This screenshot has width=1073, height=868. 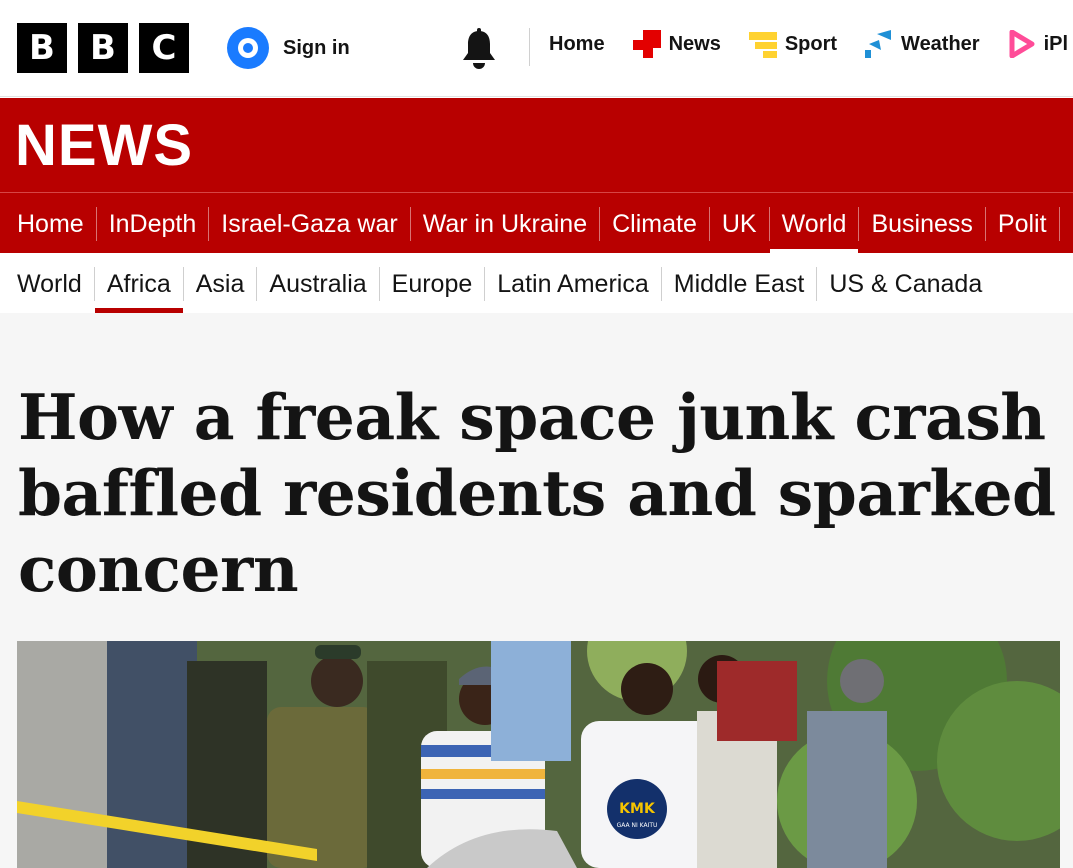 I want to click on main-nav-business: Business, so click(x=922, y=224).